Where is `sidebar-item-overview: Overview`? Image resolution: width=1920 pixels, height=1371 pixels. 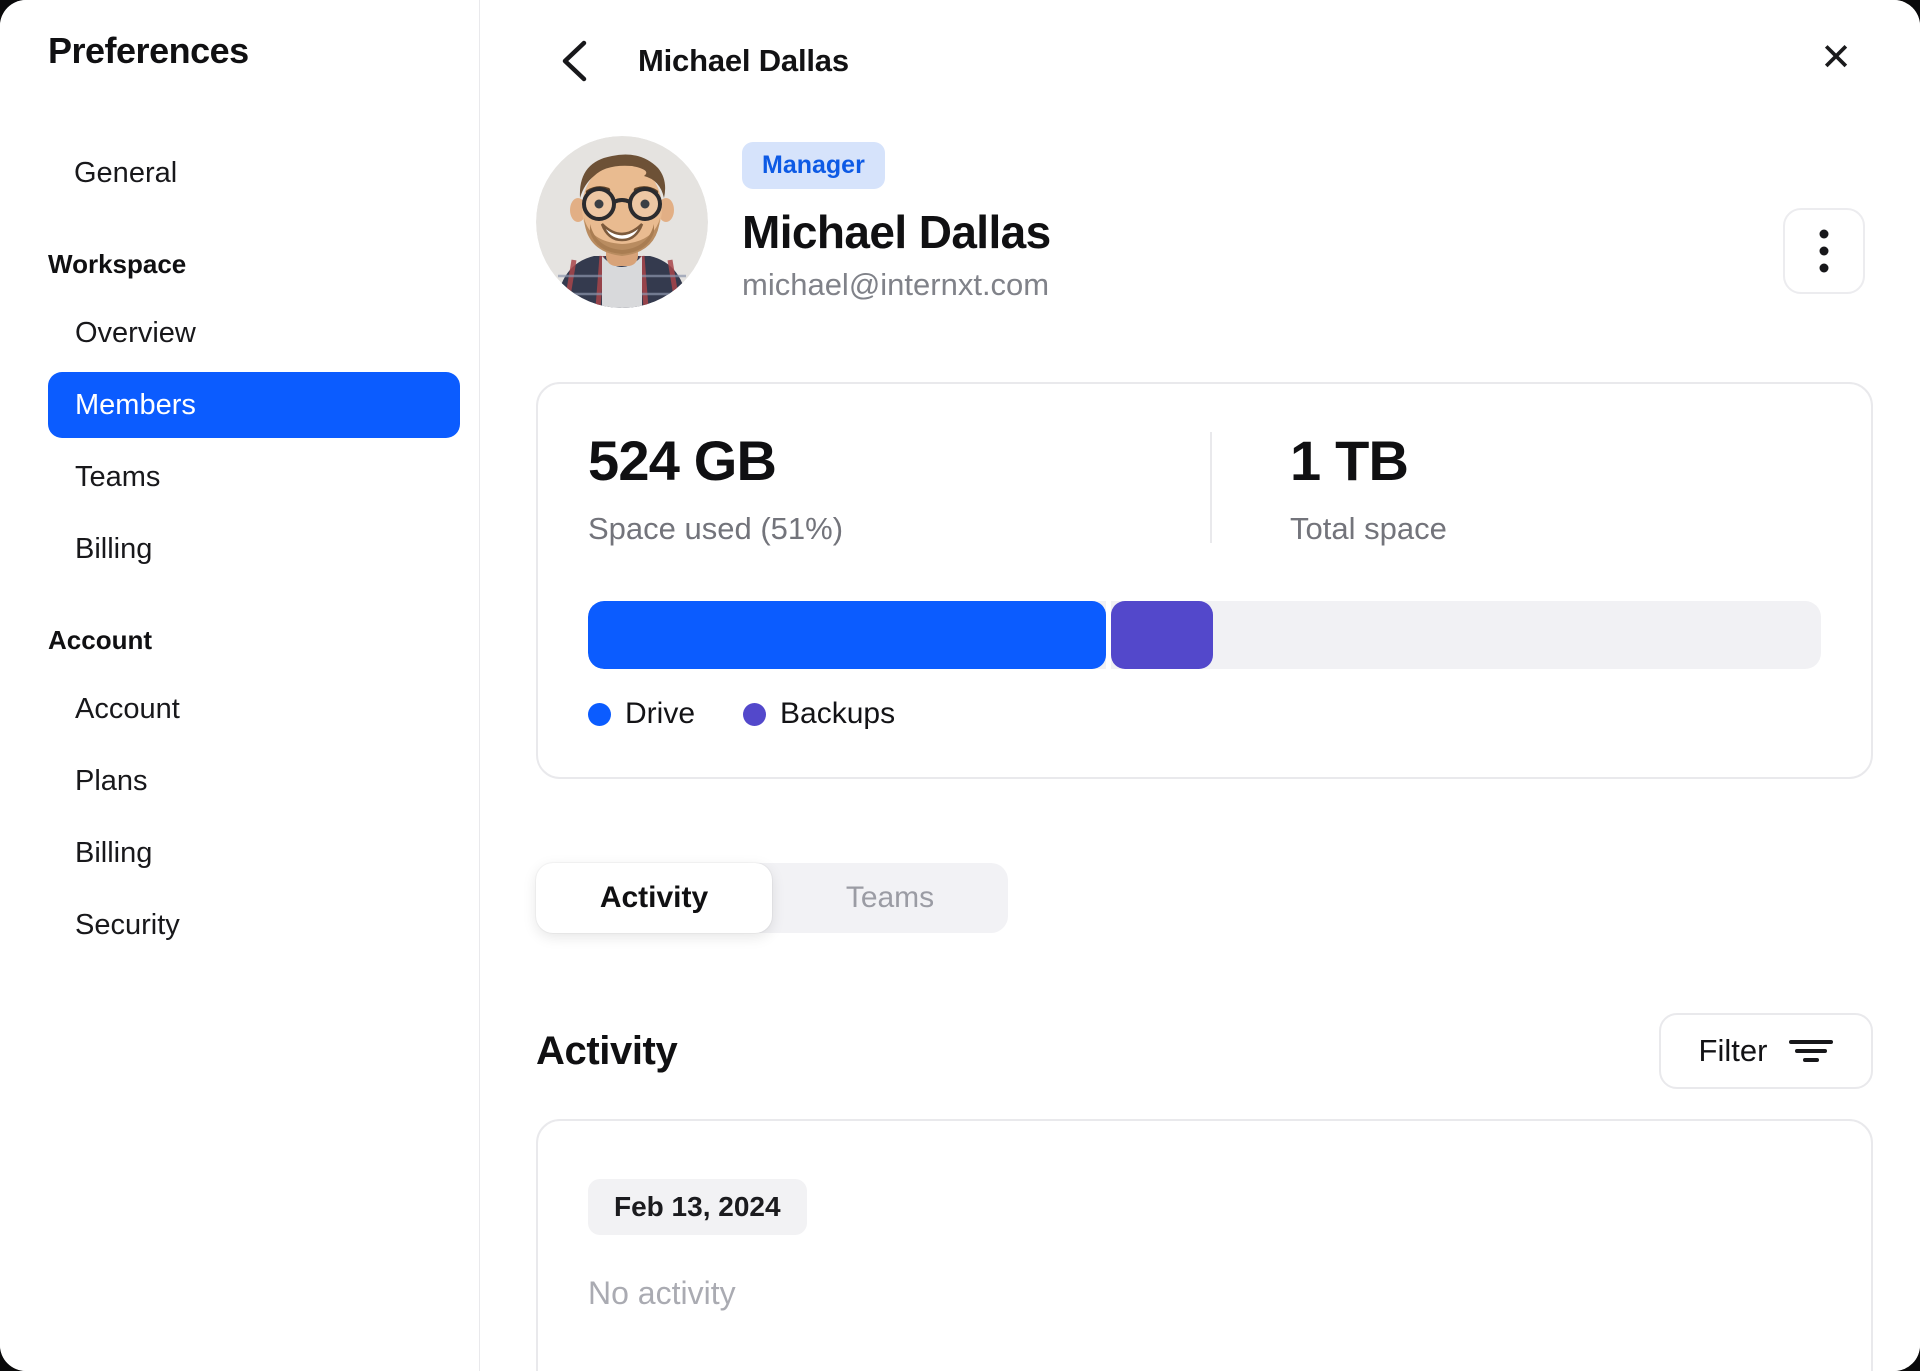
sidebar-item-overview: Overview is located at coordinates (254, 333).